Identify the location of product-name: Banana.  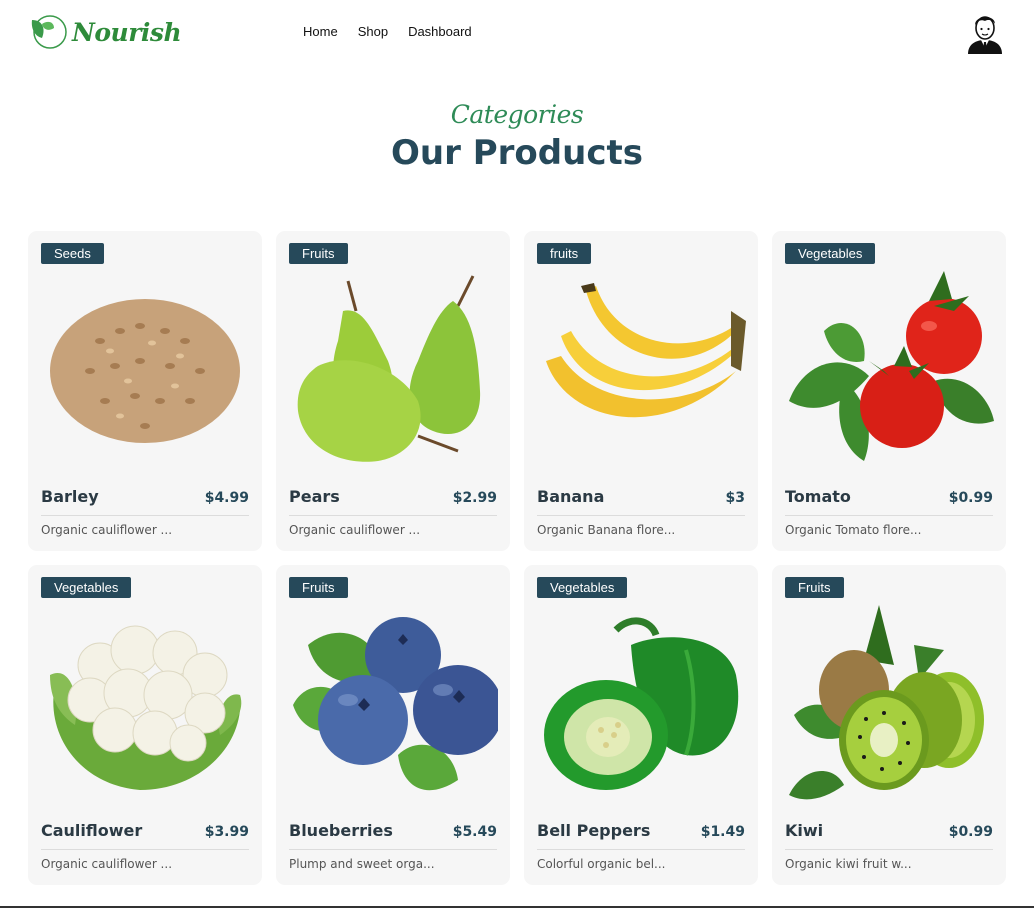
(570, 496).